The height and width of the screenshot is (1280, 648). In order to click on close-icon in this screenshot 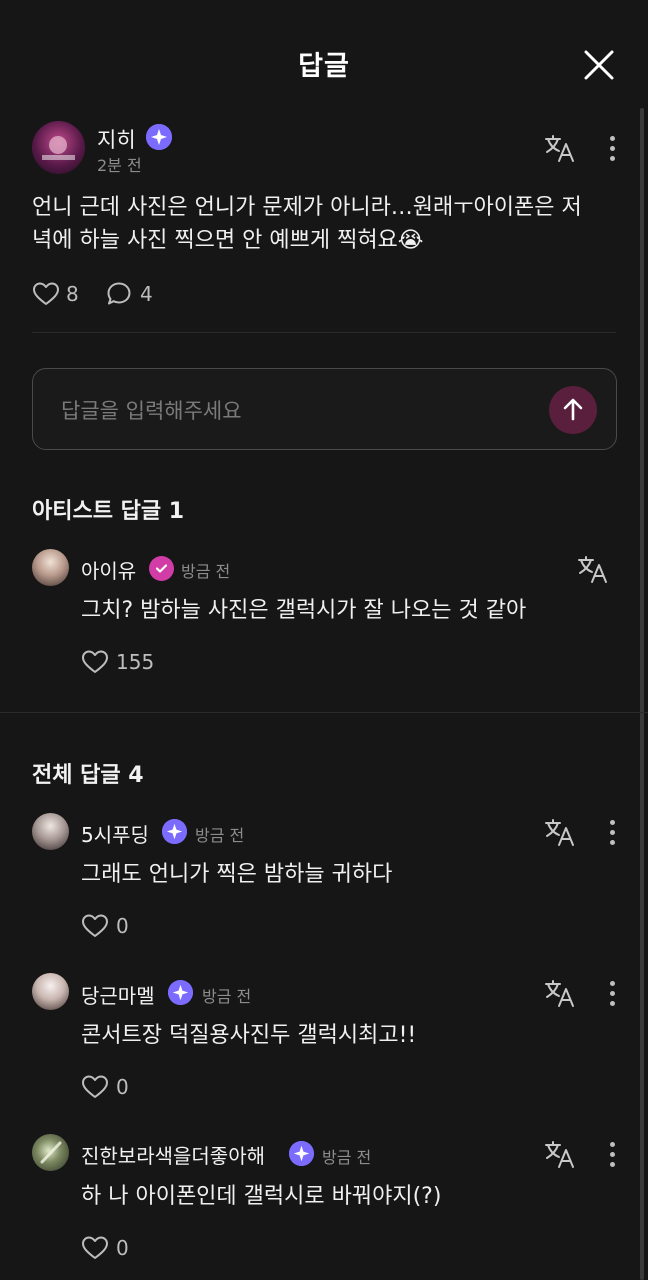, I will do `click(599, 65)`.